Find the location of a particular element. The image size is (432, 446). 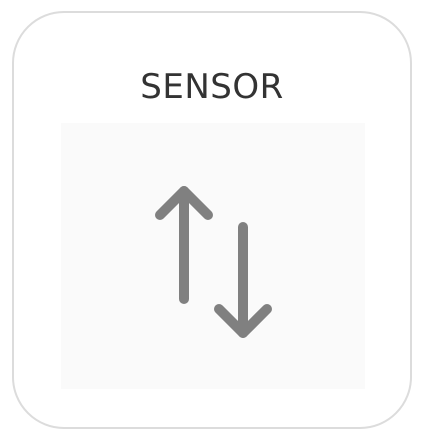

up-down-arrows-icon is located at coordinates (213, 262).